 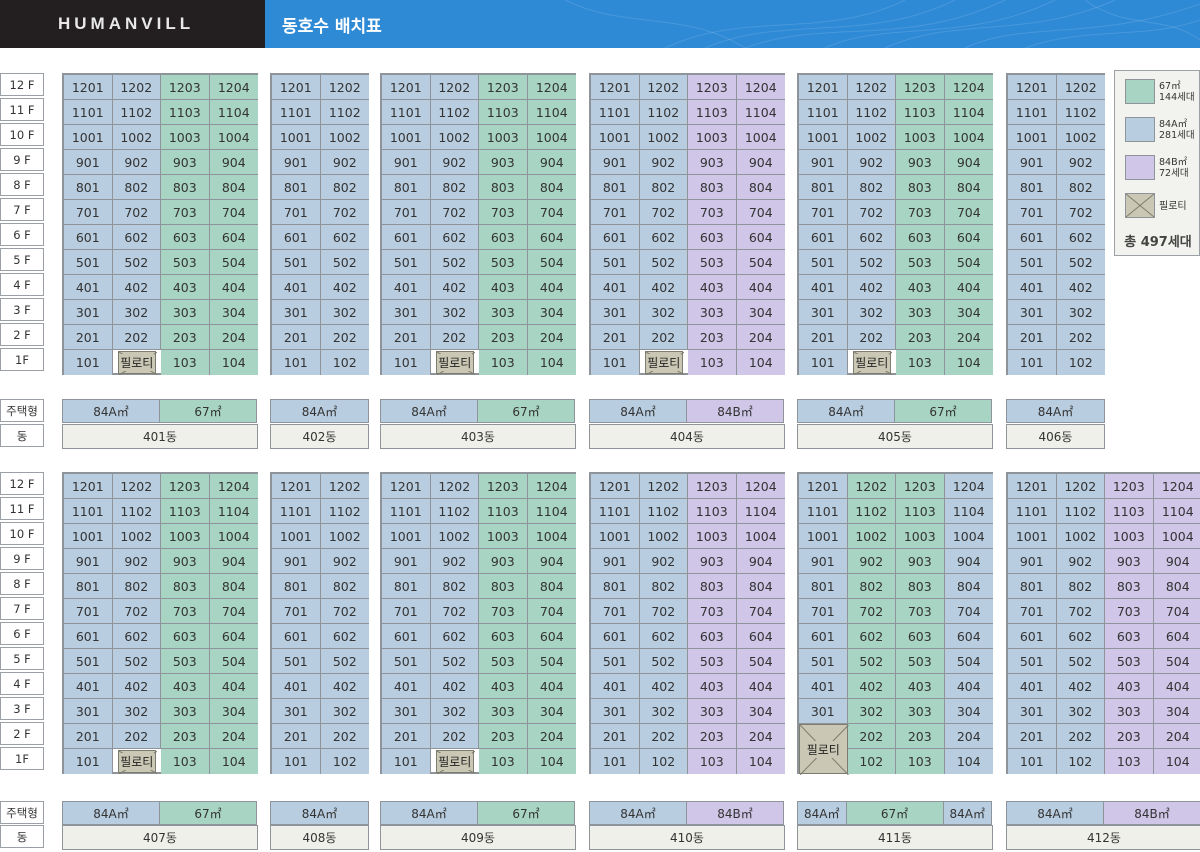 I want to click on unit-cell: 1104, so click(x=551, y=112).